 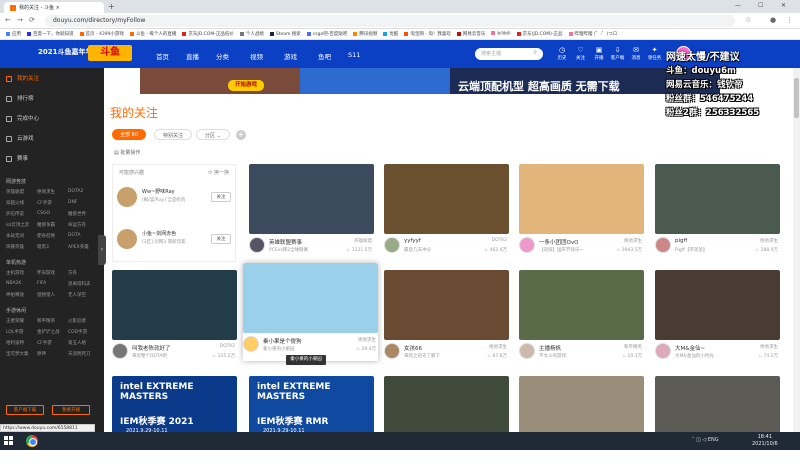 What do you see at coordinates (285, 34) in the screenshot?
I see `bookmark-item: Steam 搜索` at bounding box center [285, 34].